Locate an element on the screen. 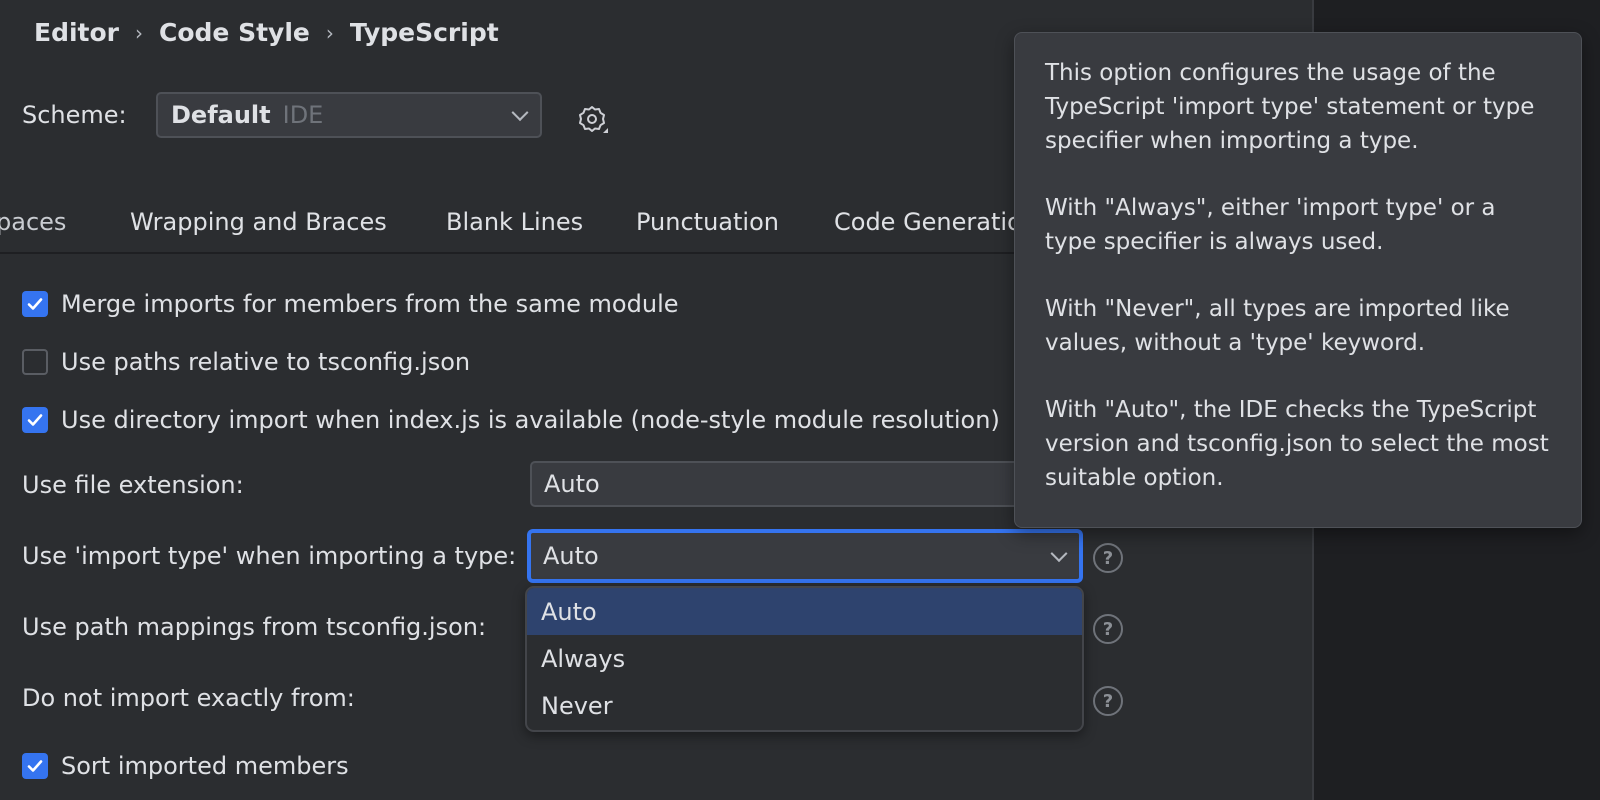  breadcrumb-editor: Editor is located at coordinates (76, 32).